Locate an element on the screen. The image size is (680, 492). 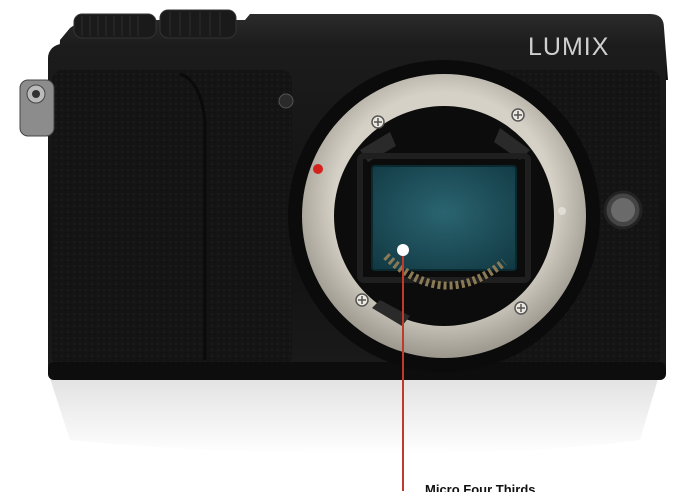
mode-dial is located at coordinates (115, 26).